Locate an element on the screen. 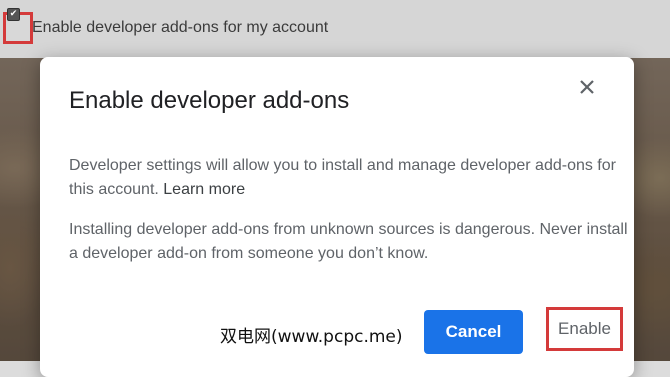  cancel-button: Cancel is located at coordinates (473, 332).